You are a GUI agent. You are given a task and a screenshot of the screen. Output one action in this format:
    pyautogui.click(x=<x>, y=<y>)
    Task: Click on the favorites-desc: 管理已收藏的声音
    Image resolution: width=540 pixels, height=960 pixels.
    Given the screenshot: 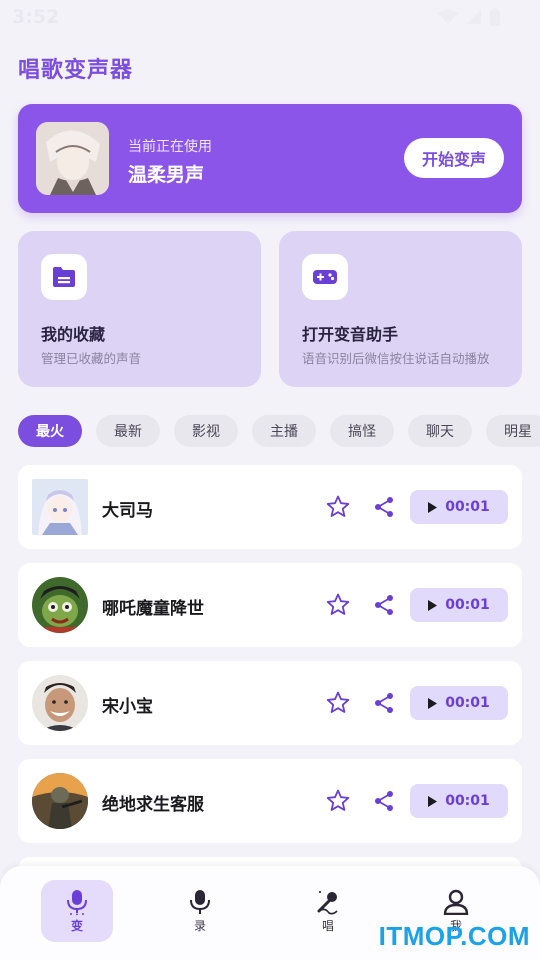 What is the action you would take?
    pyautogui.click(x=91, y=358)
    